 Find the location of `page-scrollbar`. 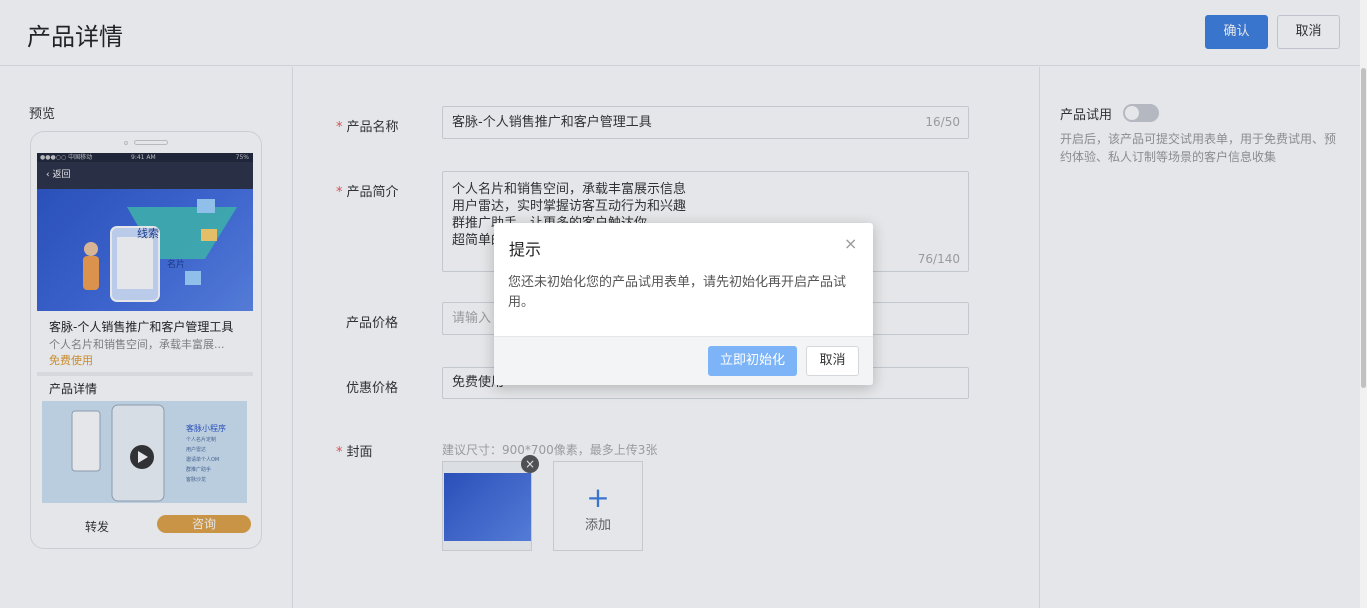

page-scrollbar is located at coordinates (1363, 304).